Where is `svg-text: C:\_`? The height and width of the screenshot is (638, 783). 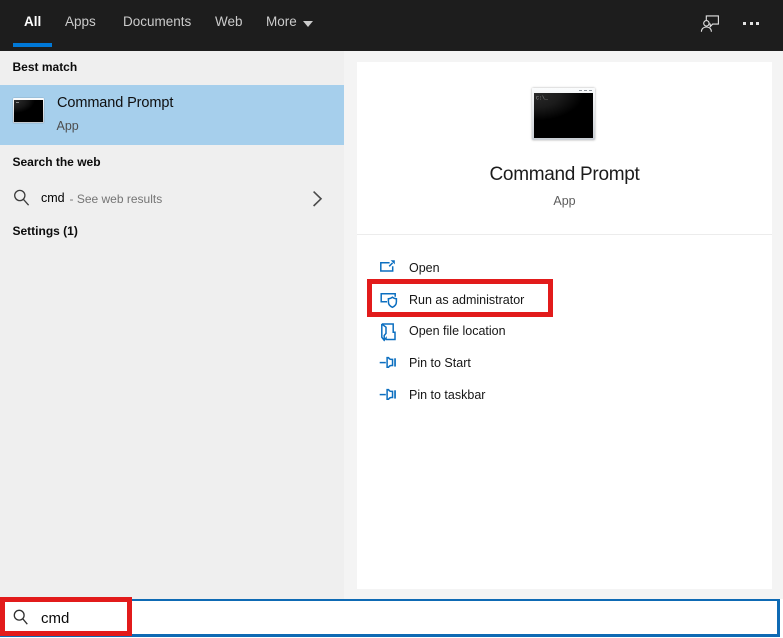
svg-text: C:\_ is located at coordinates (542, 99).